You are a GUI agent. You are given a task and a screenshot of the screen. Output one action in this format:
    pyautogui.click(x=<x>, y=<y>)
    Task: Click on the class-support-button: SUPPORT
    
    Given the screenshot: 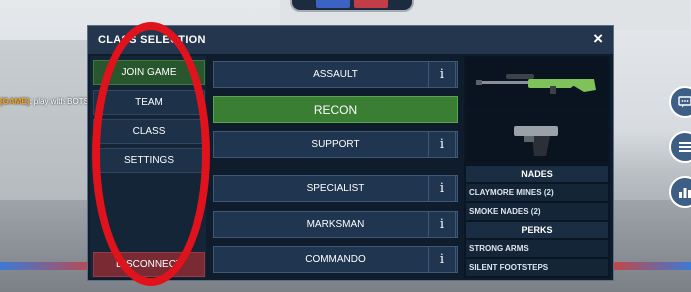 What is the action you would take?
    pyautogui.click(x=335, y=144)
    